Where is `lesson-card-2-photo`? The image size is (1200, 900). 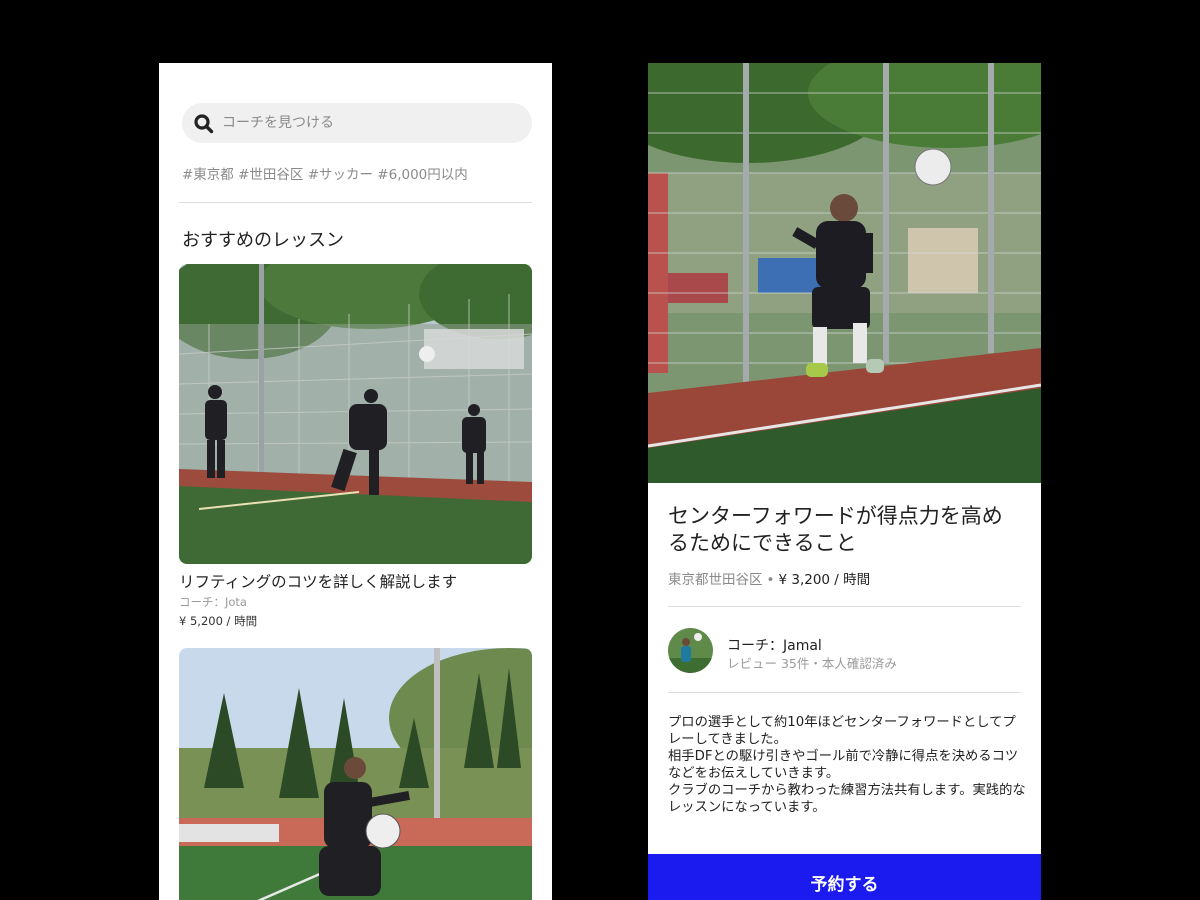 lesson-card-2-photo is located at coordinates (355, 774).